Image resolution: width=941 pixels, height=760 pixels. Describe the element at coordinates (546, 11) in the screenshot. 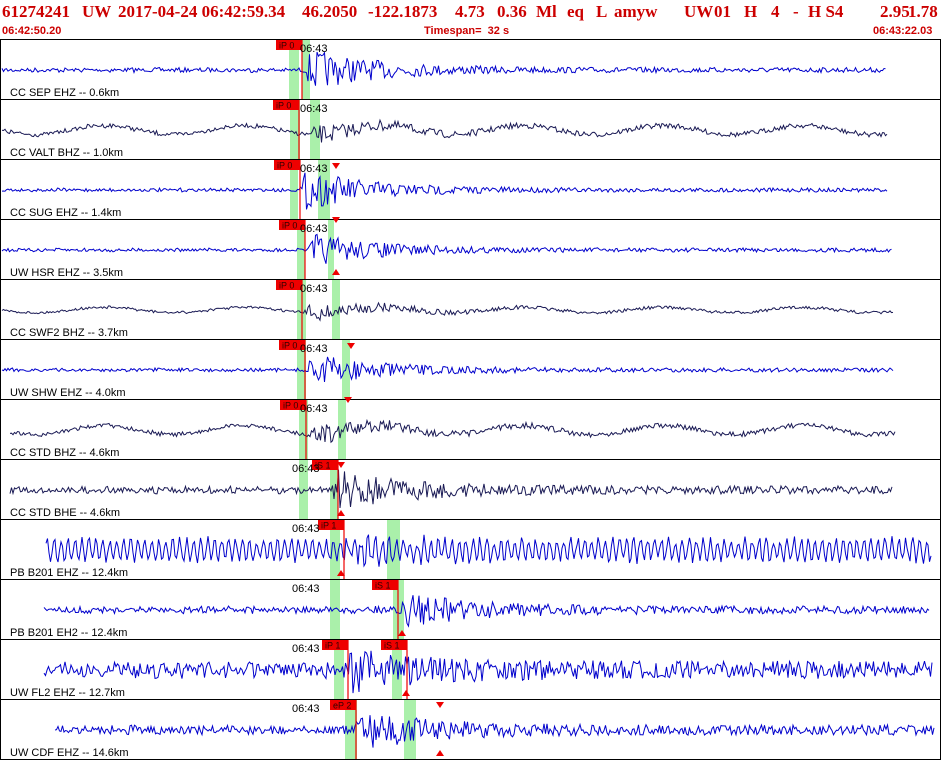

I see `magnitude-type: Ml` at that location.